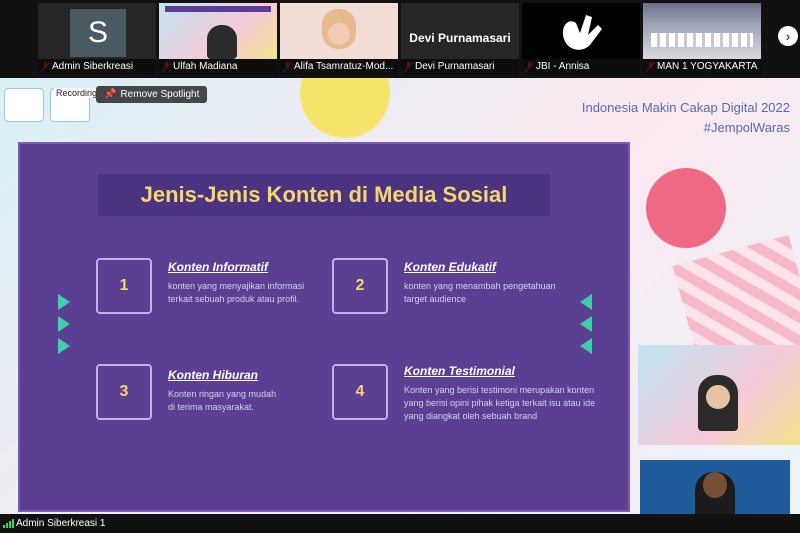  I want to click on participant-tile: Devi Purnamasari Devi Purnamasari, so click(460, 39).